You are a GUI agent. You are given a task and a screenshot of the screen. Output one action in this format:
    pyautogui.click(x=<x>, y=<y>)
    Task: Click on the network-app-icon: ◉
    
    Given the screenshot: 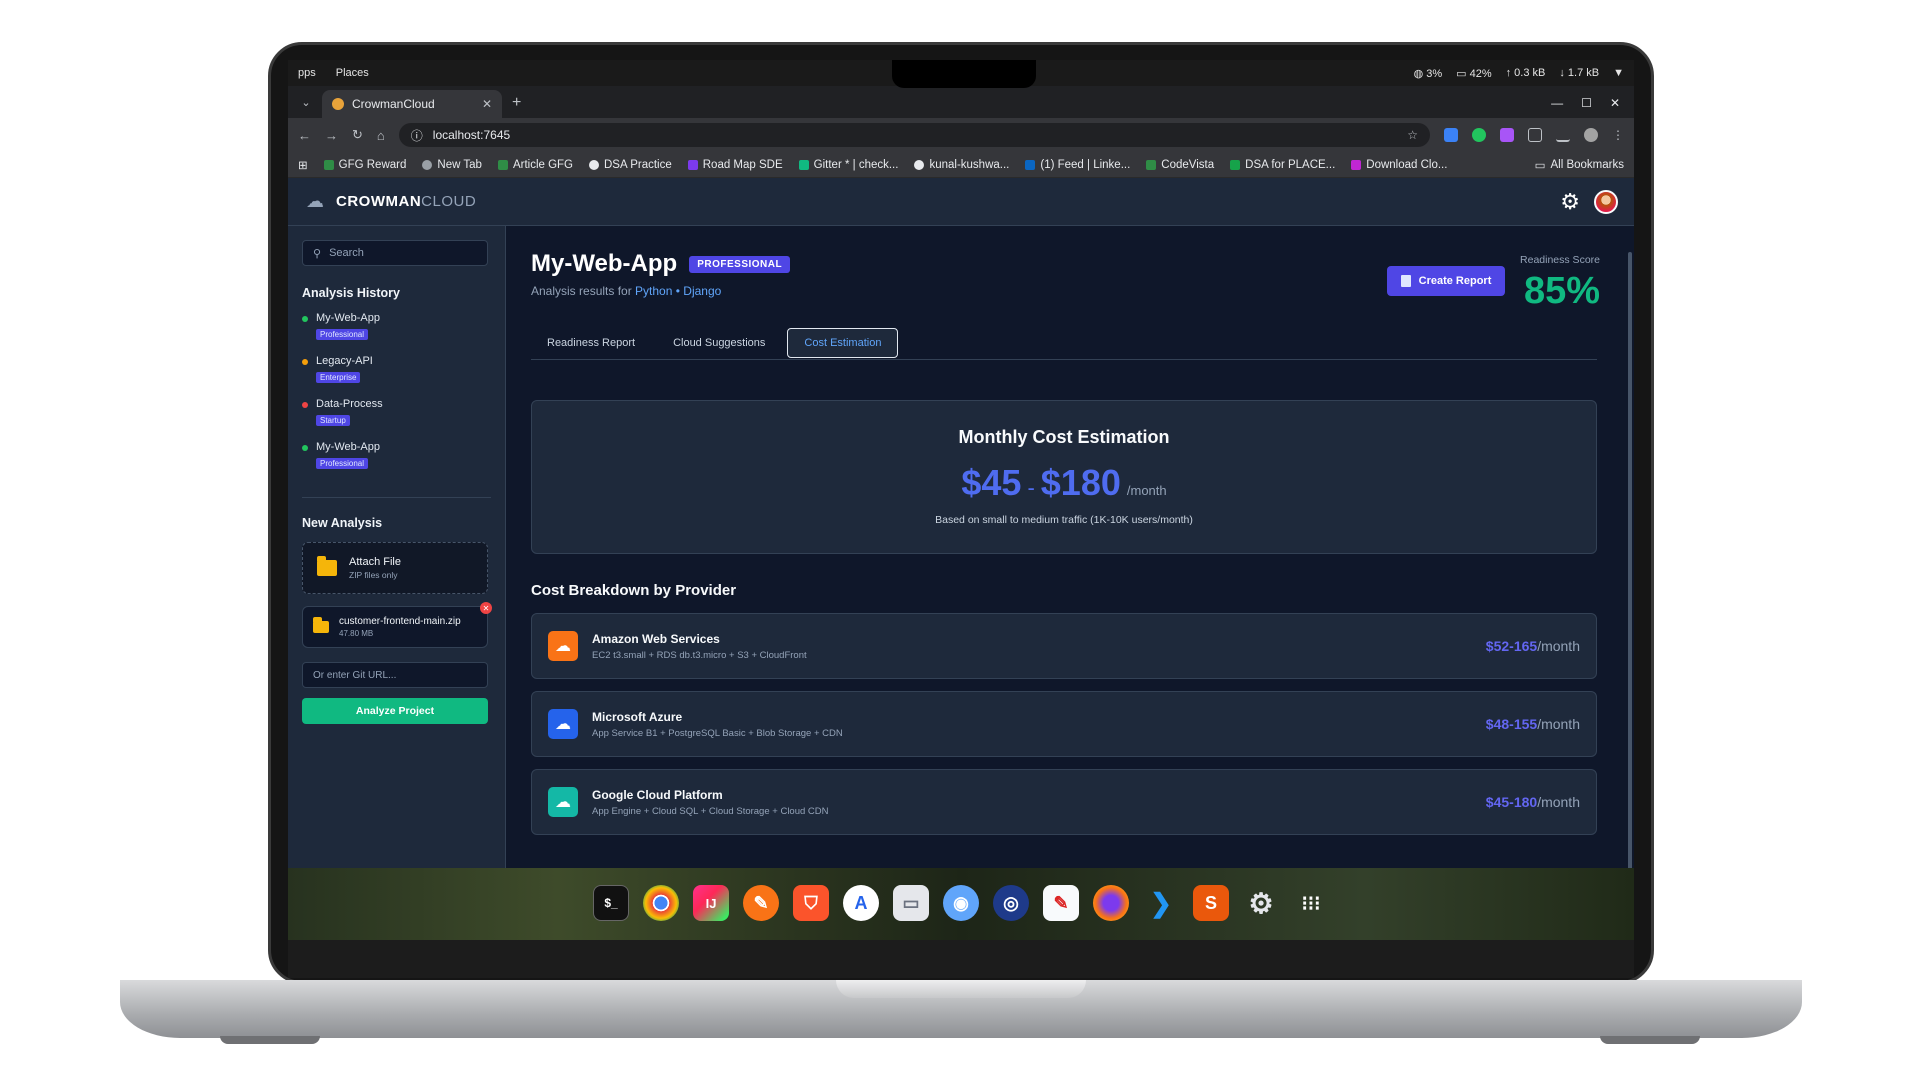 What is the action you would take?
    pyautogui.click(x=961, y=903)
    